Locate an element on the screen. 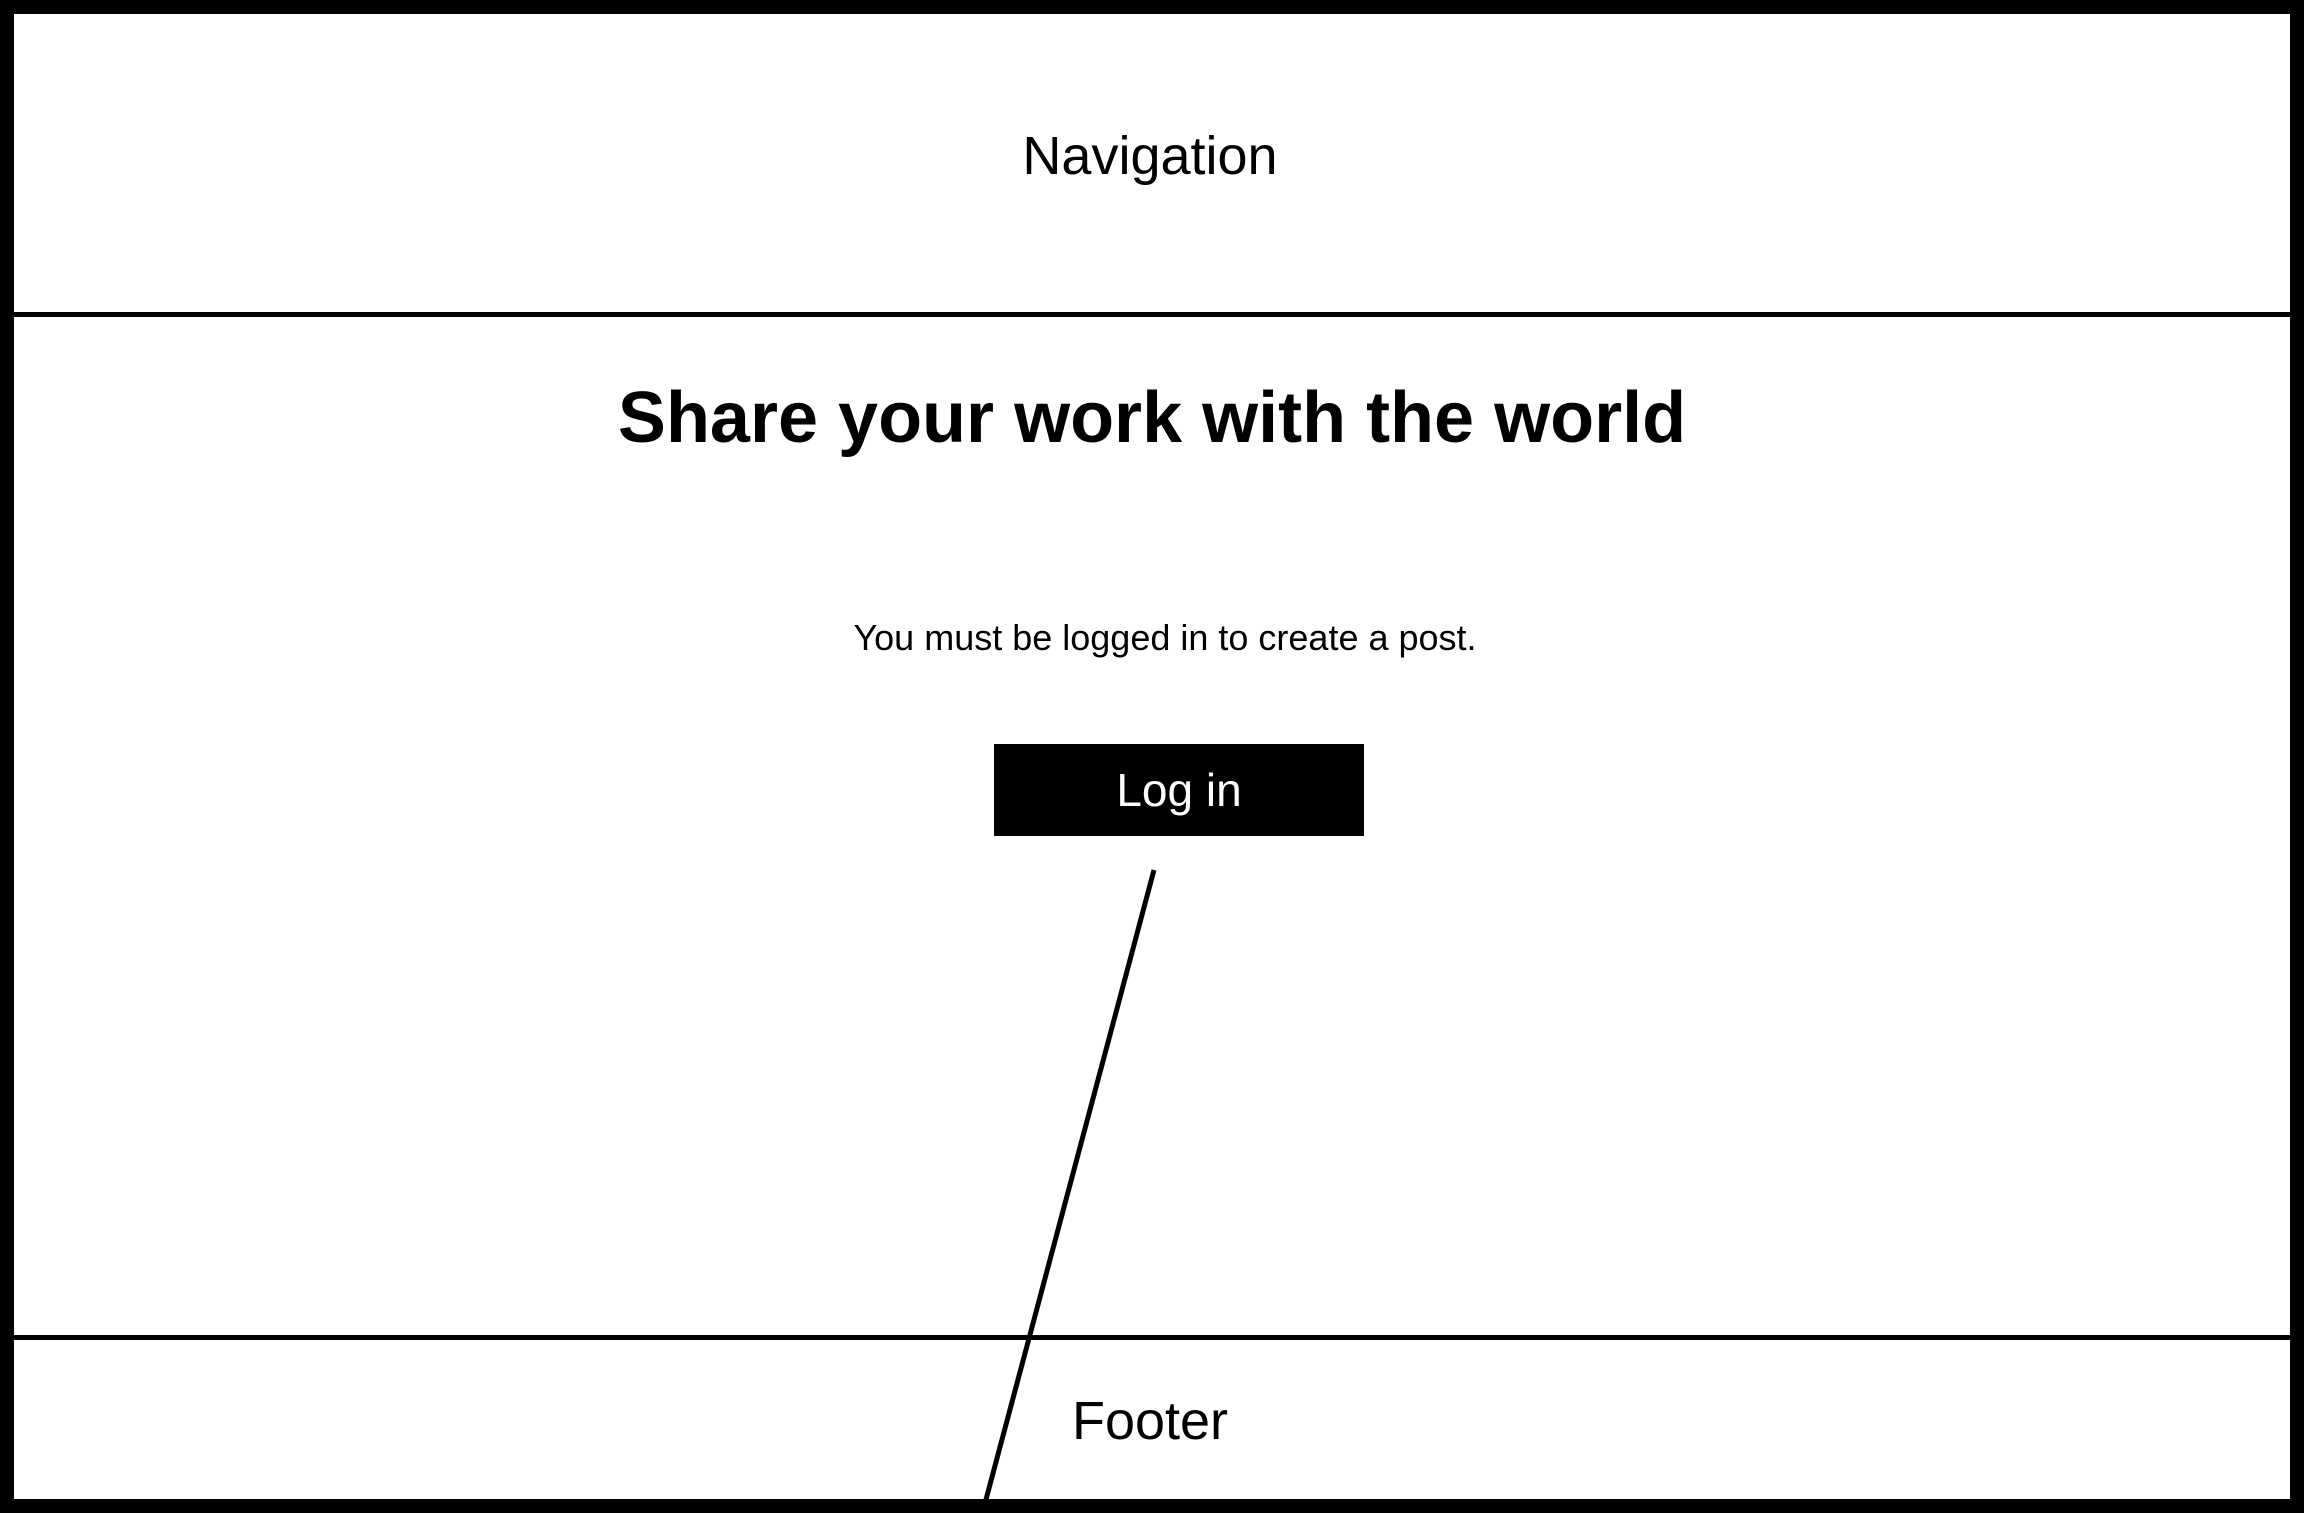 This screenshot has width=2304, height=1513. login-button: Log in is located at coordinates (1179, 790).